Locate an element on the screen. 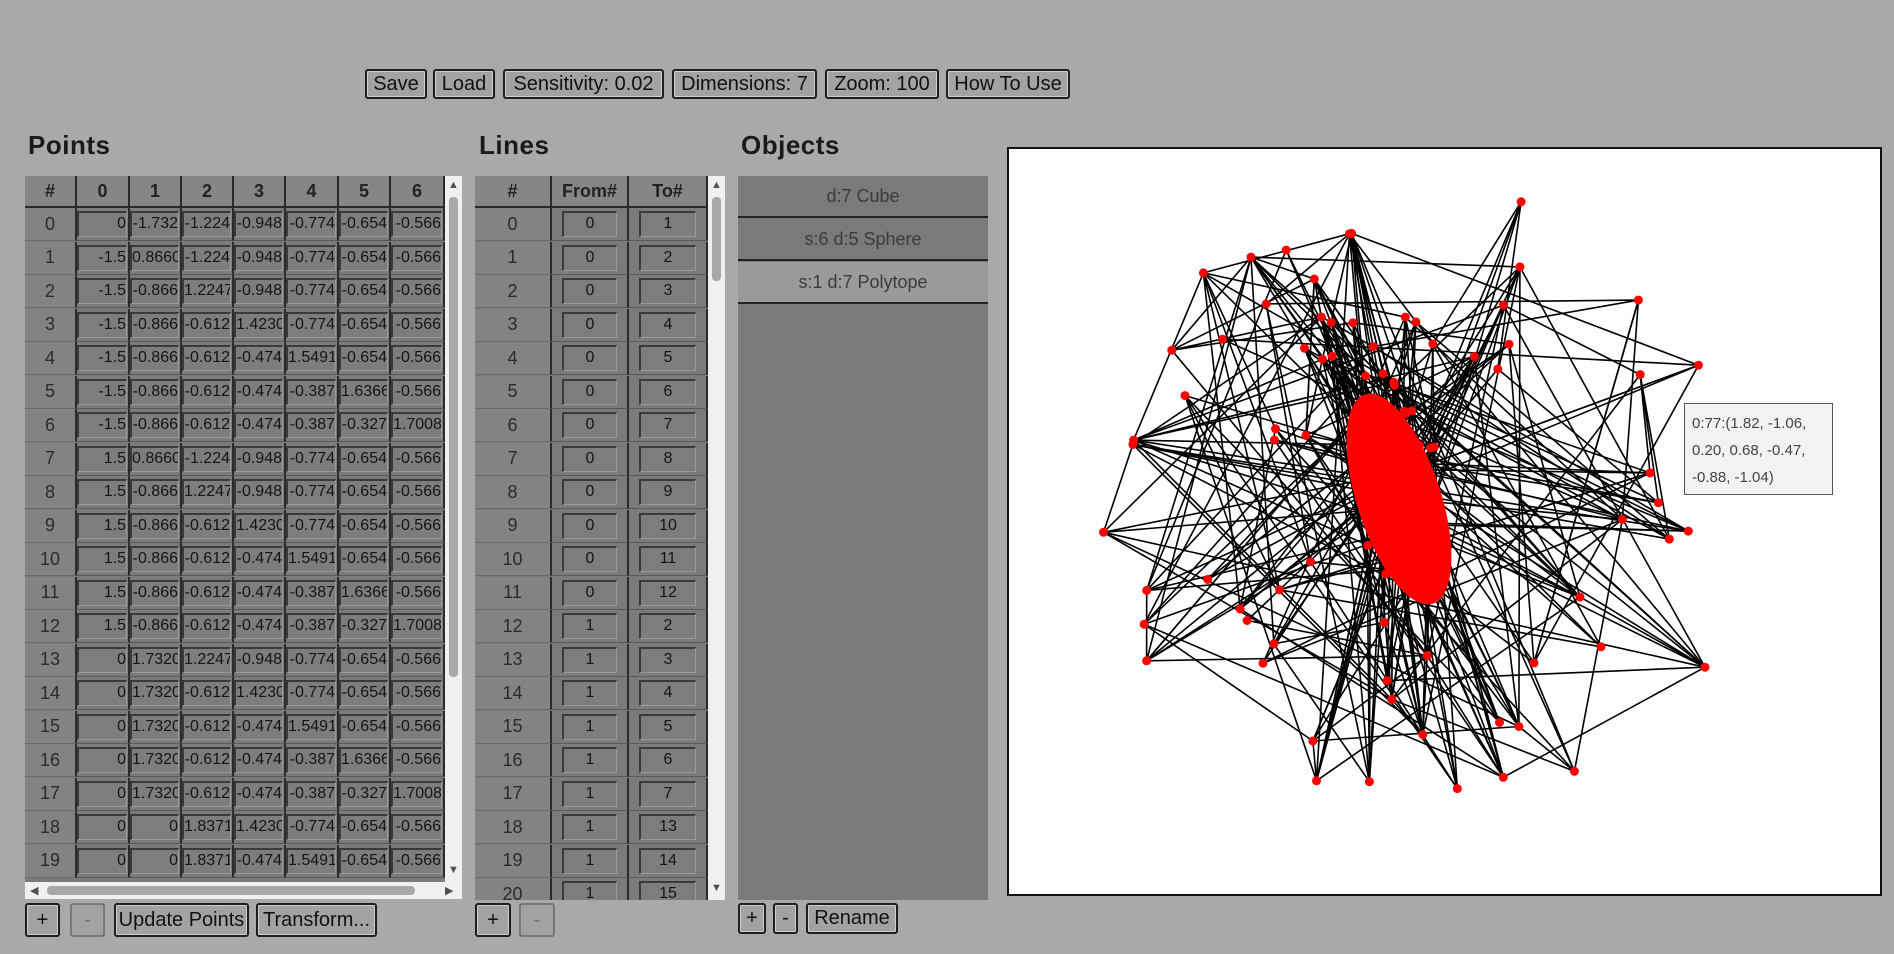 Image resolution: width=1894 pixels, height=954 pixels. point-coordinate-input: 0.8660 is located at coordinates (154, 458).